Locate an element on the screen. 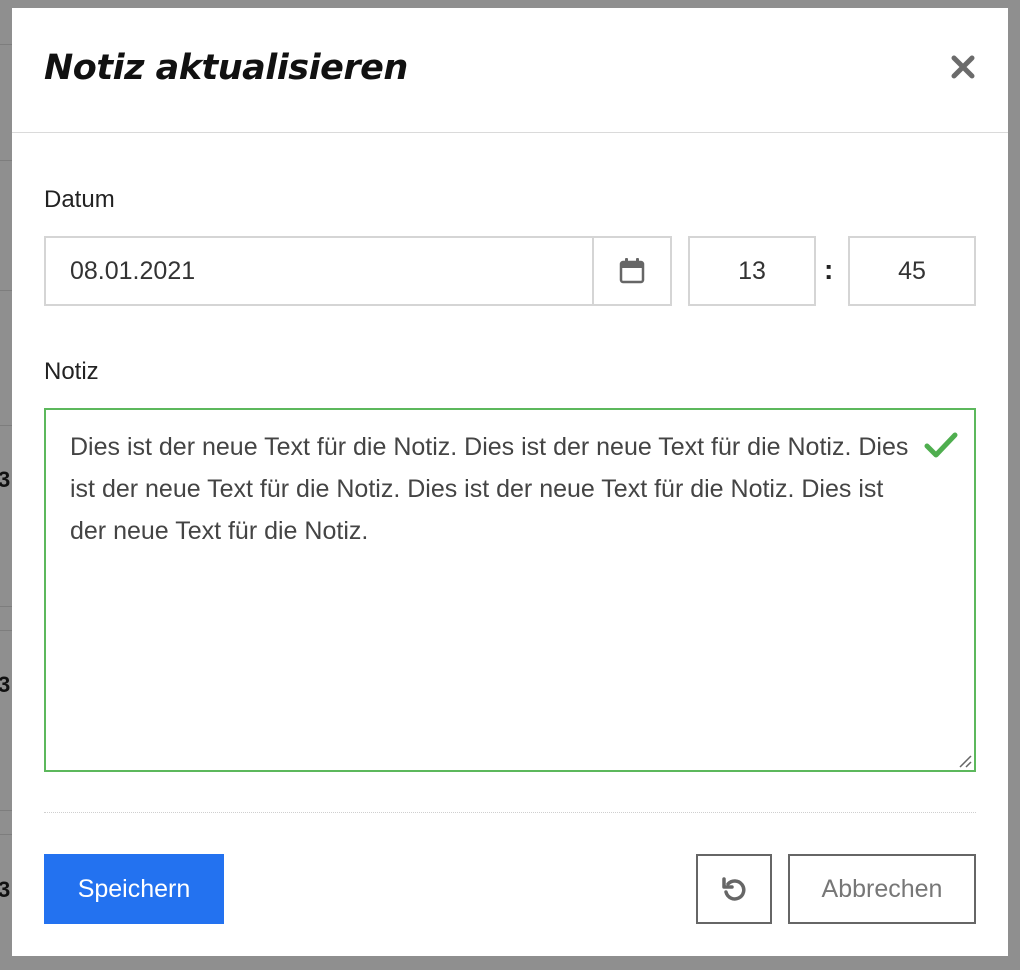 The image size is (1020, 970). save-button: Speichern is located at coordinates (134, 889).